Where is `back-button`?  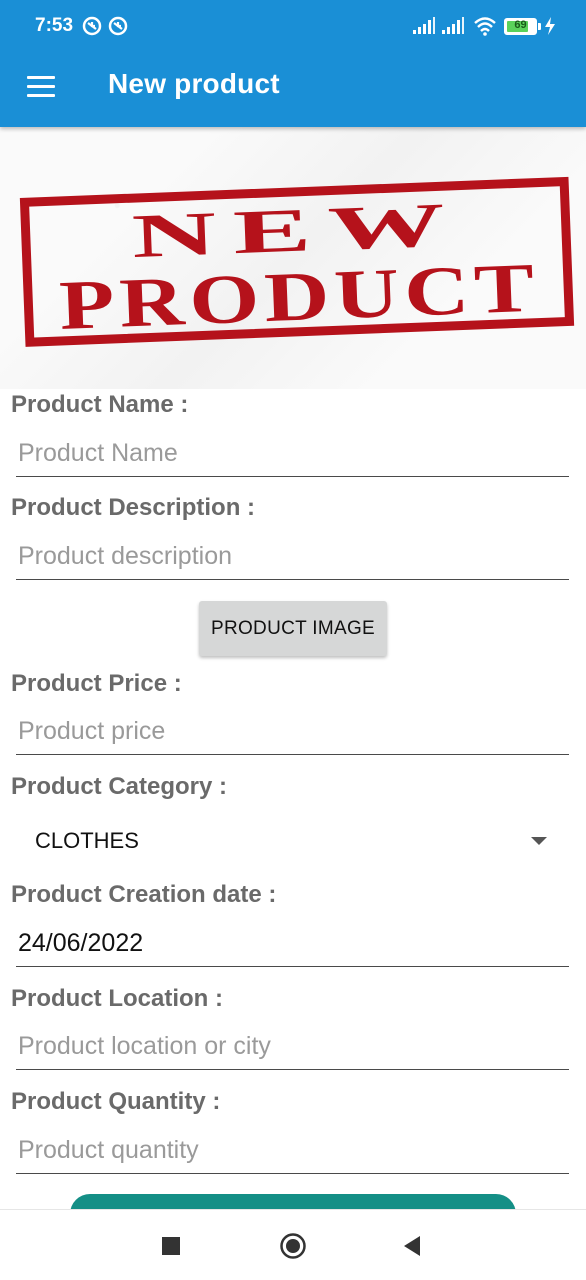
back-button is located at coordinates (412, 1245).